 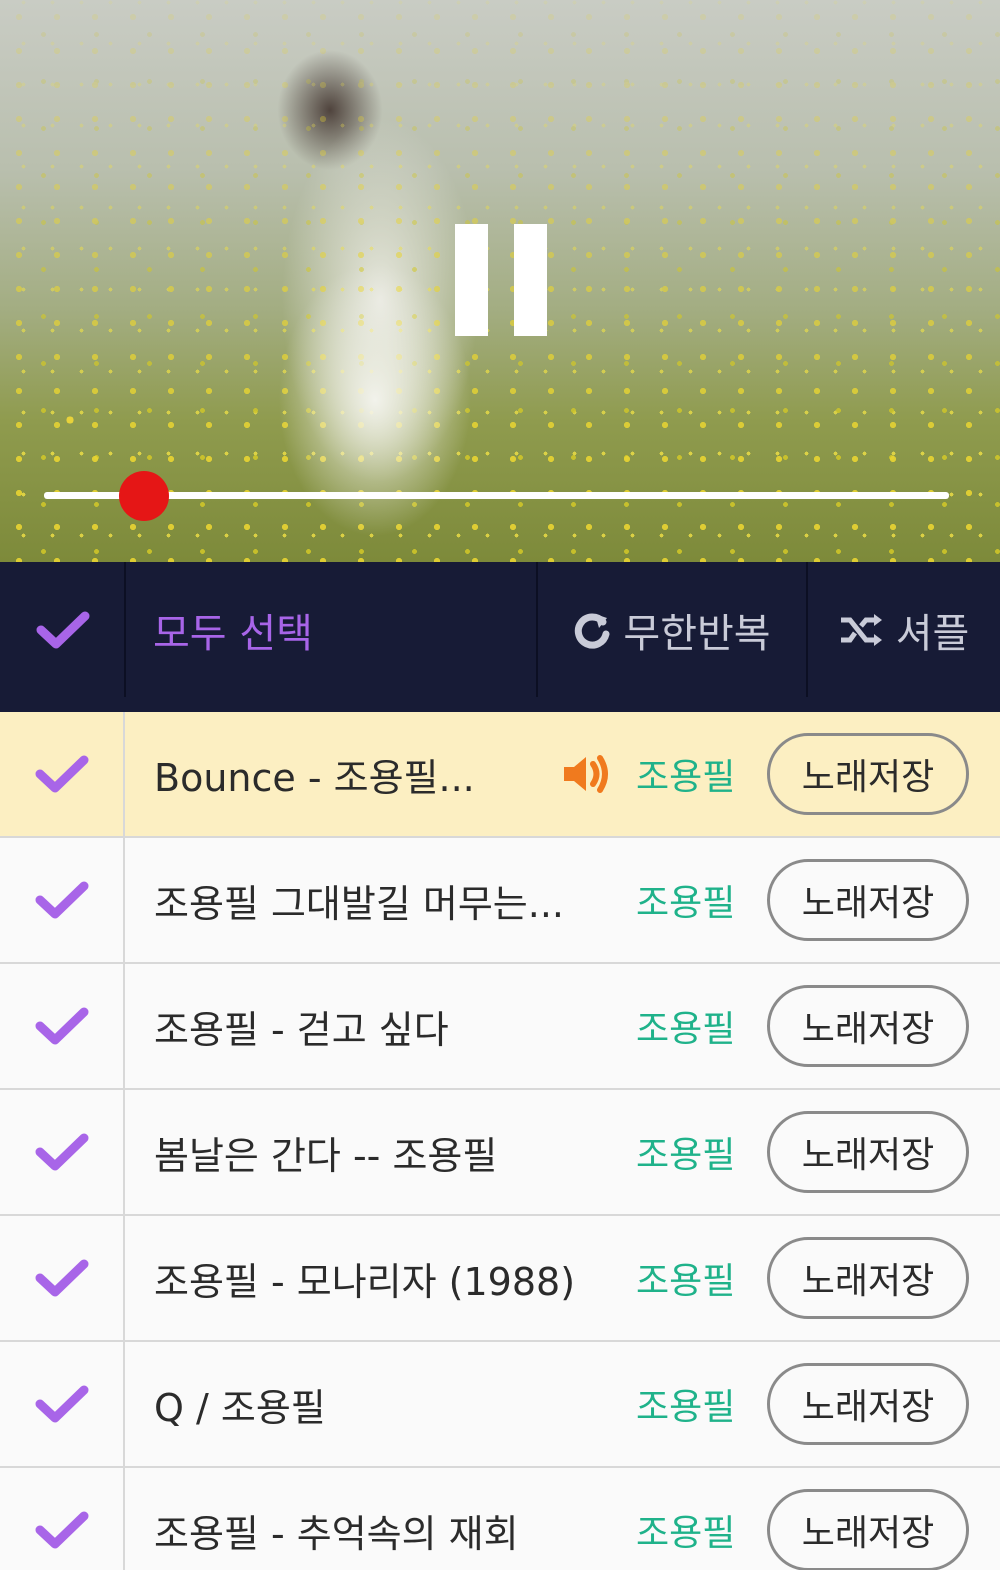 I want to click on shuffle-button: 셔플, so click(x=903, y=629).